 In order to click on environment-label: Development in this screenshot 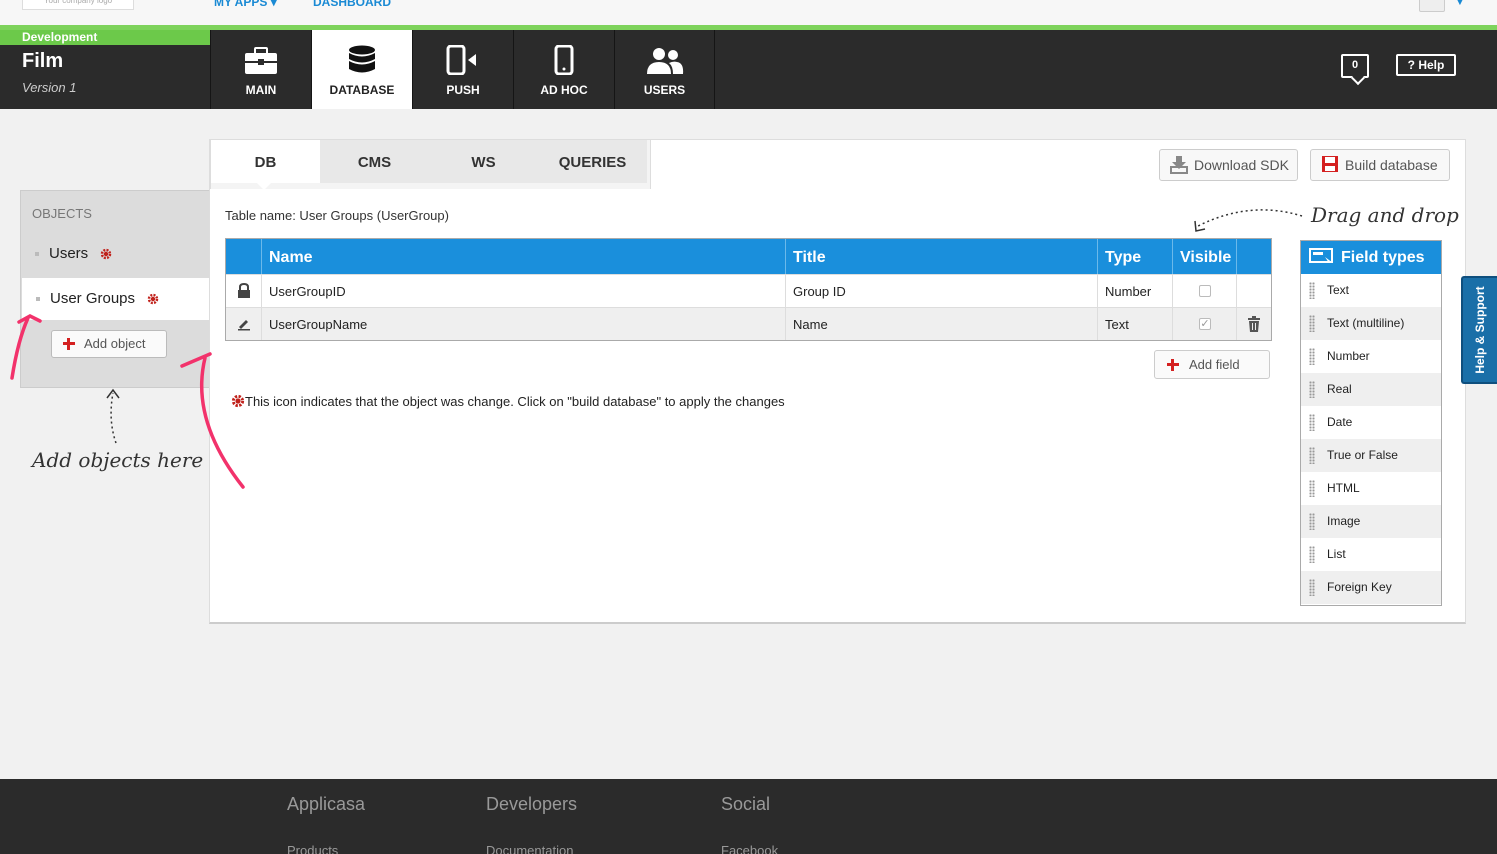, I will do `click(105, 37)`.